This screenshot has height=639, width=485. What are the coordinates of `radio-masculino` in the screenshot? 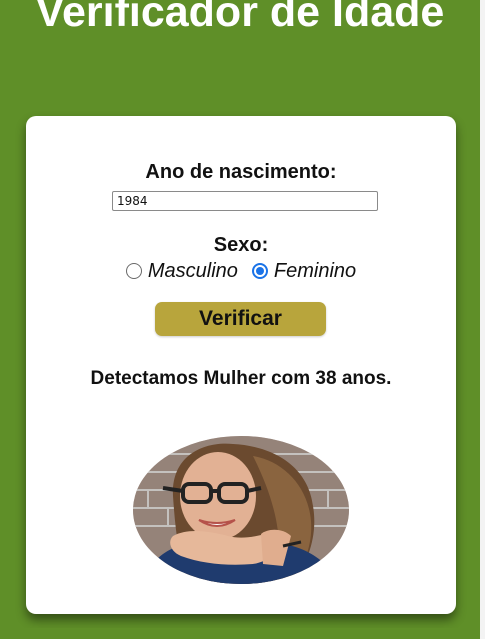 It's located at (133, 271).